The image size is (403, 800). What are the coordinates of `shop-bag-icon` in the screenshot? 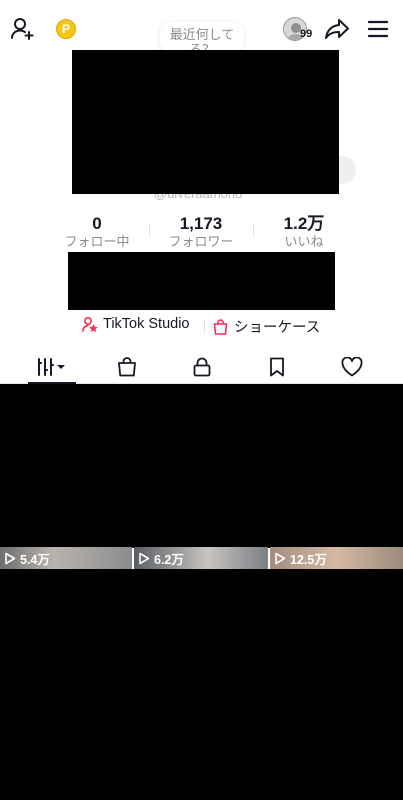 It's located at (127, 367).